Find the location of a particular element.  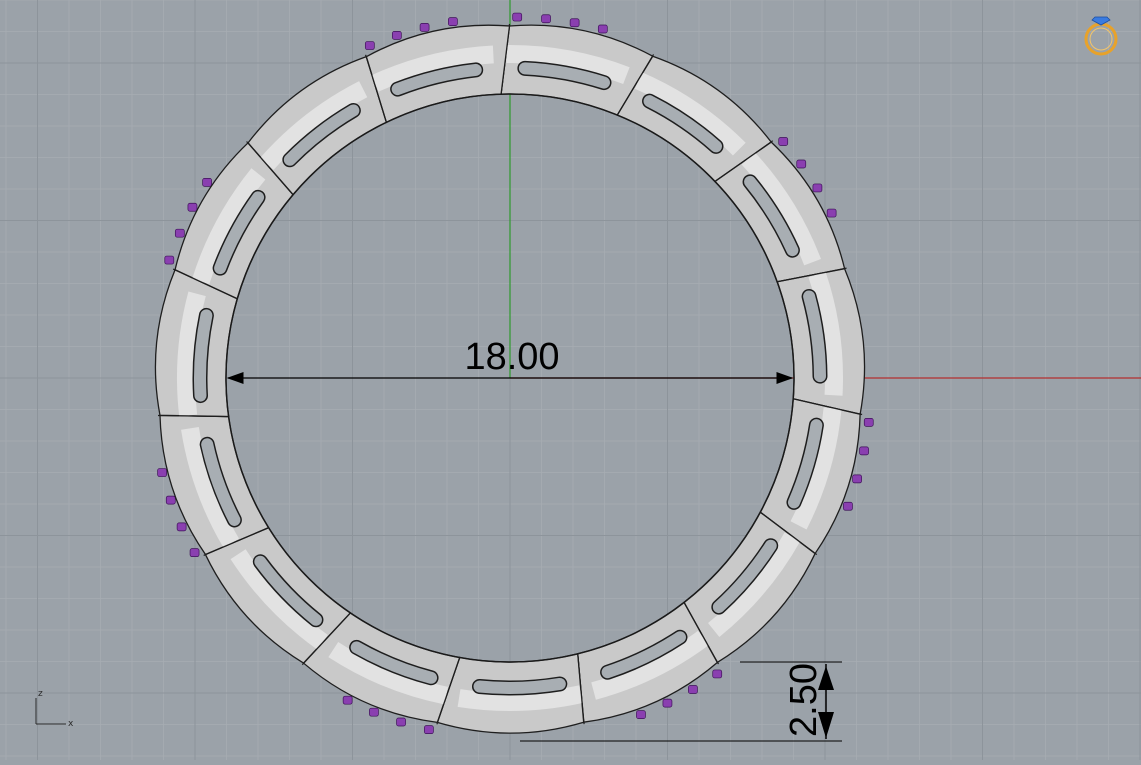

axis-vertical-label: z is located at coordinates (40, 694).